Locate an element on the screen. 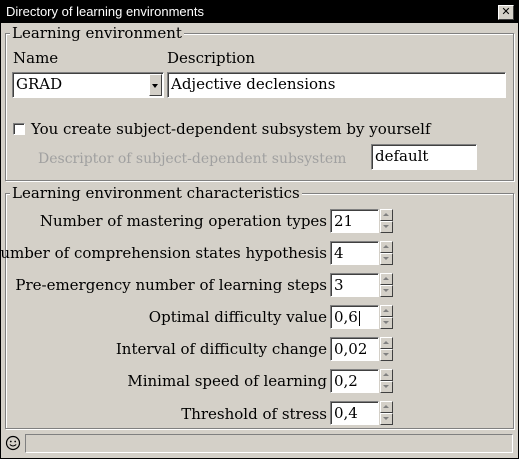 This screenshot has width=519, height=459. pre-emergency-steps-spinner is located at coordinates (386, 285).